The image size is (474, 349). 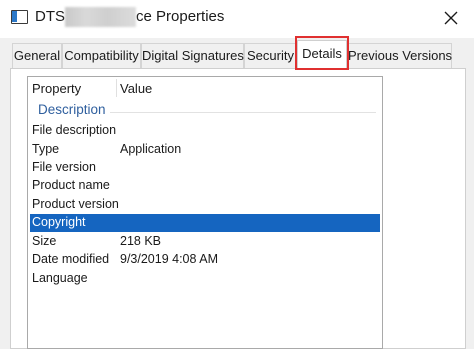 I want to click on property-name: Type, so click(x=46, y=149).